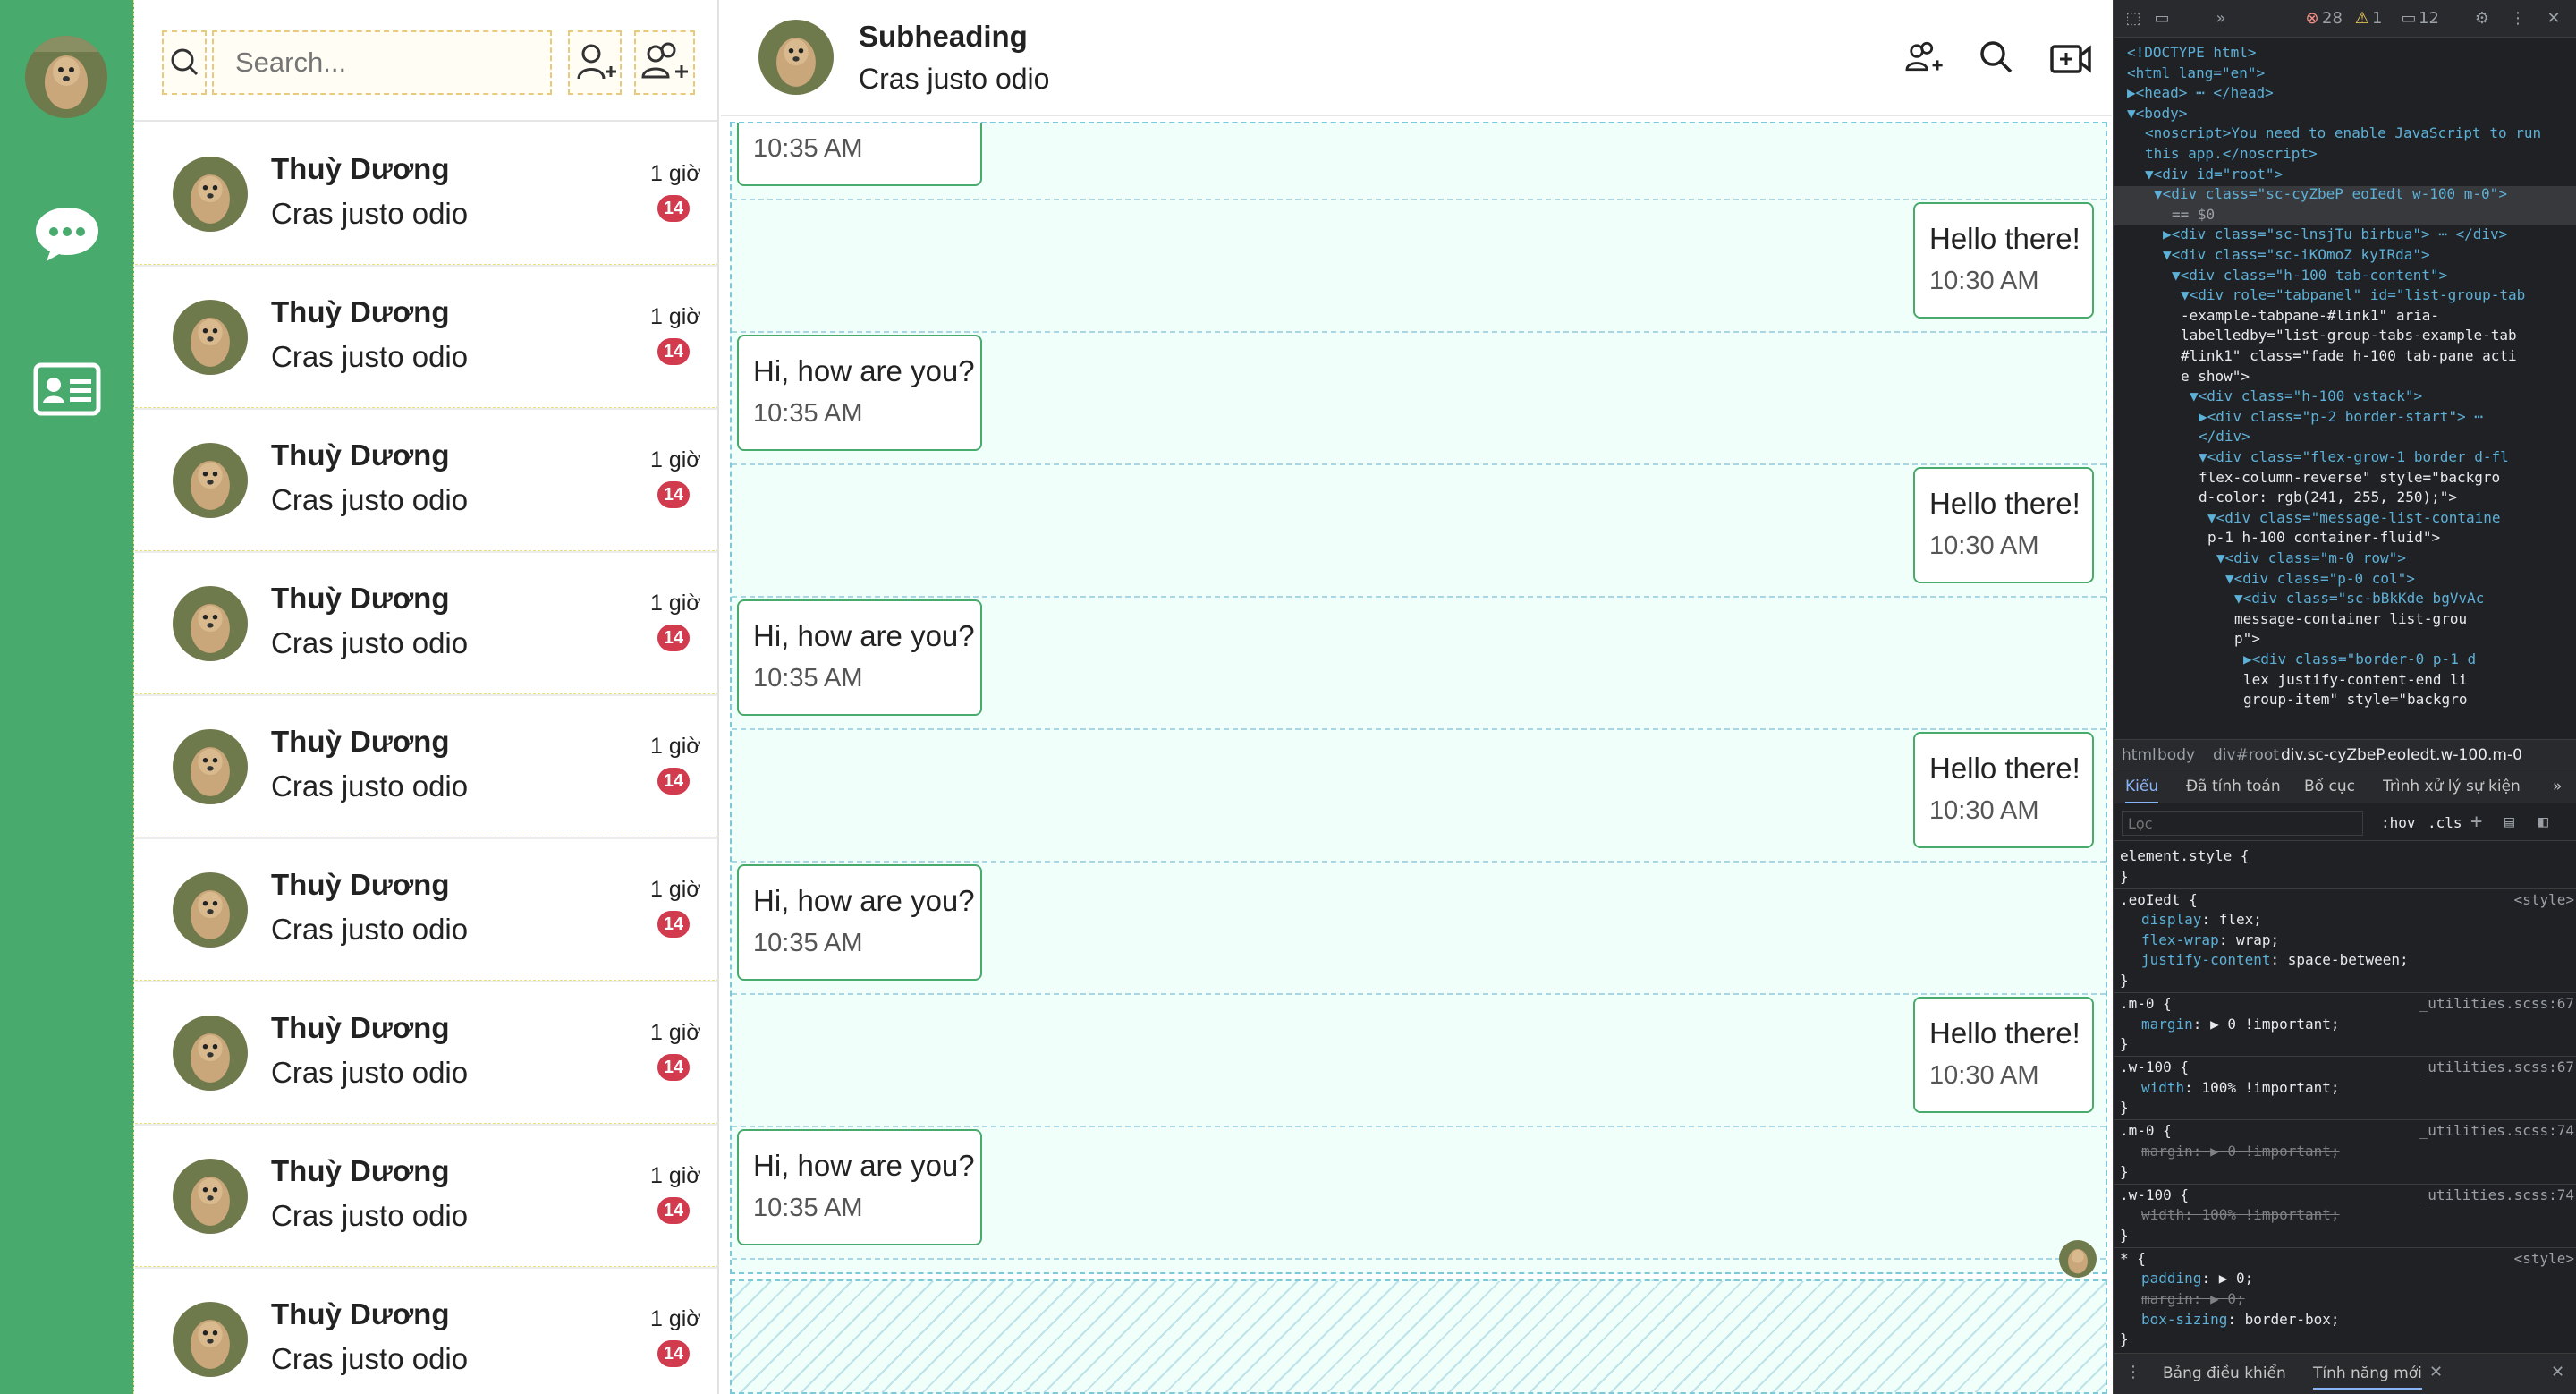  What do you see at coordinates (382, 63) in the screenshot?
I see `search-input` at bounding box center [382, 63].